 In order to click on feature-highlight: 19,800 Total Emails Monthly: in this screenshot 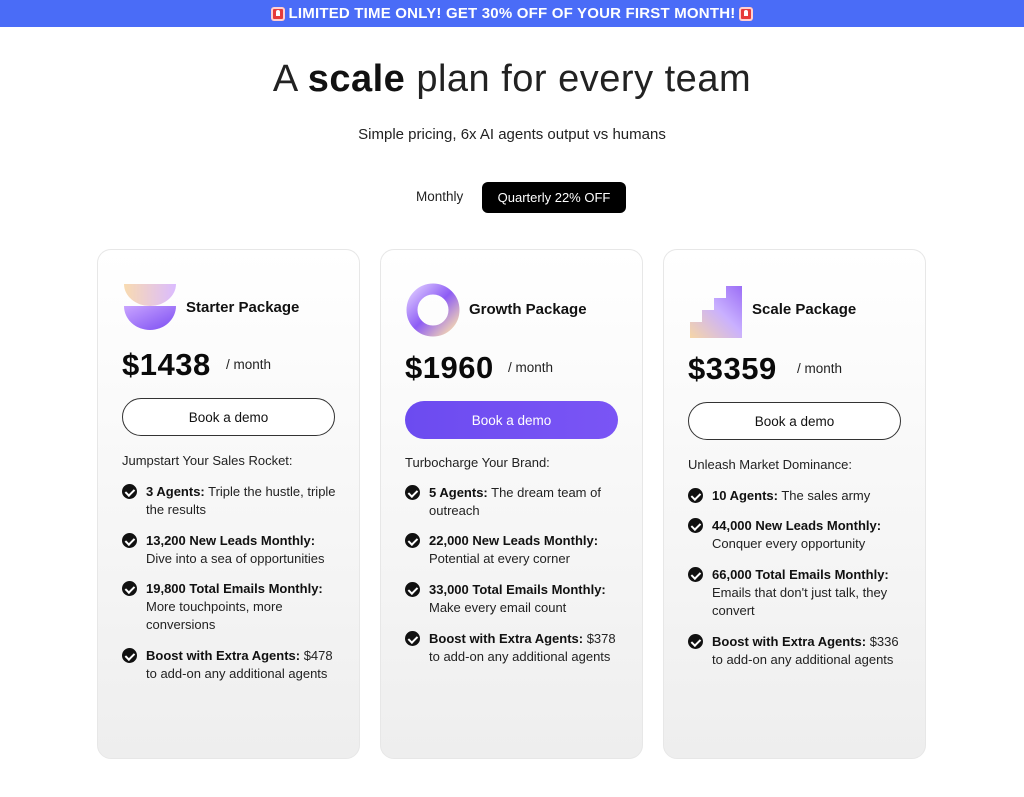, I will do `click(234, 588)`.